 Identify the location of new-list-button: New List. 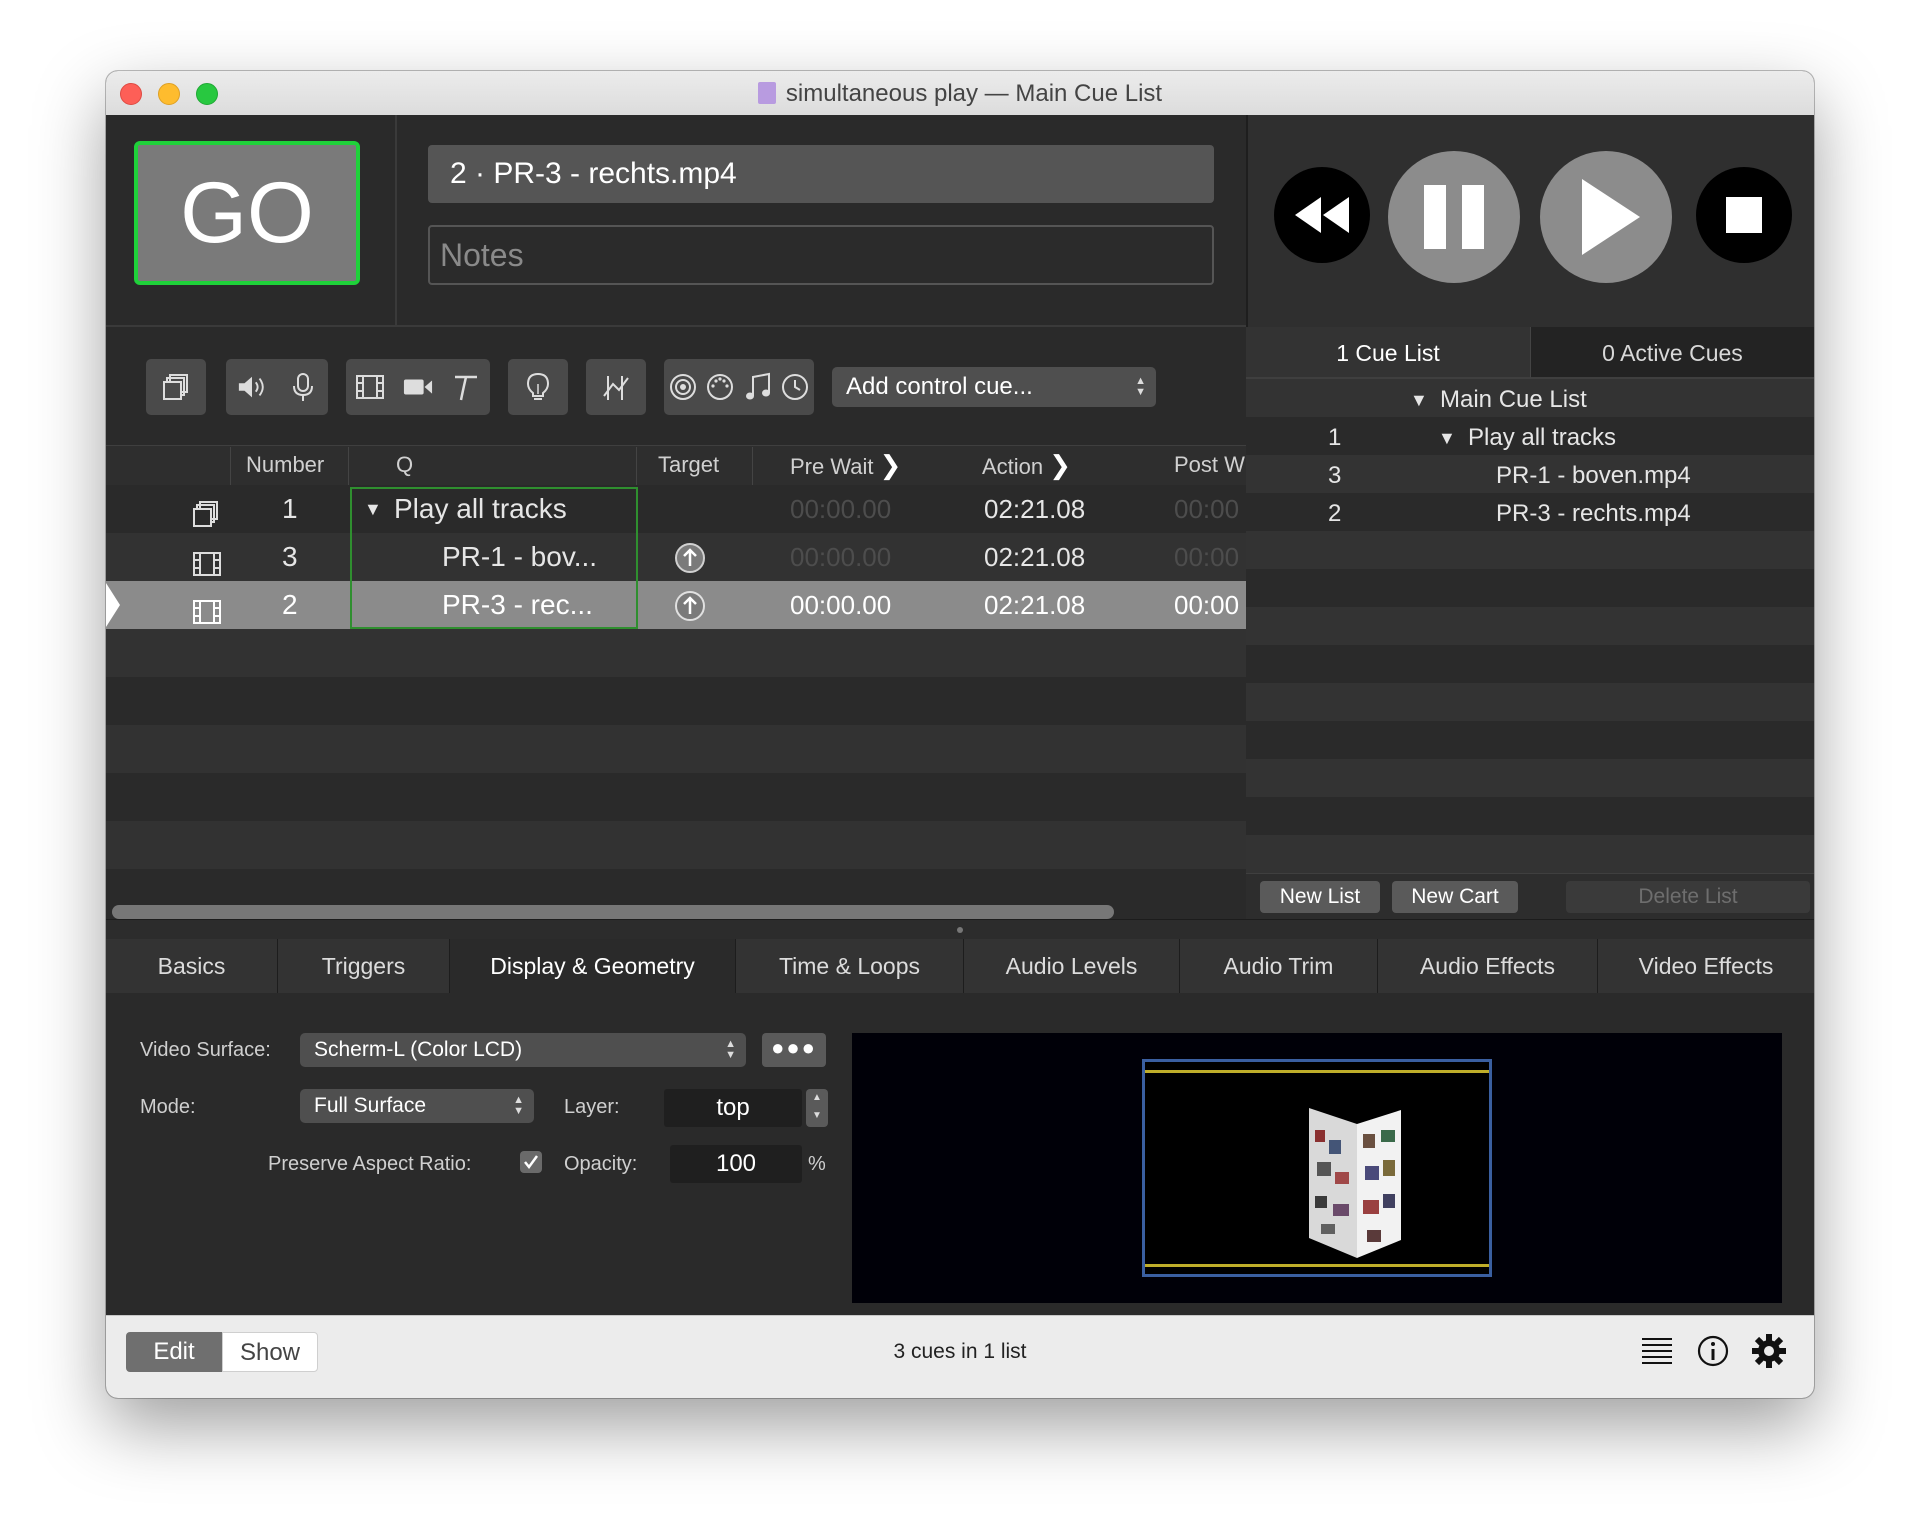
(1320, 897).